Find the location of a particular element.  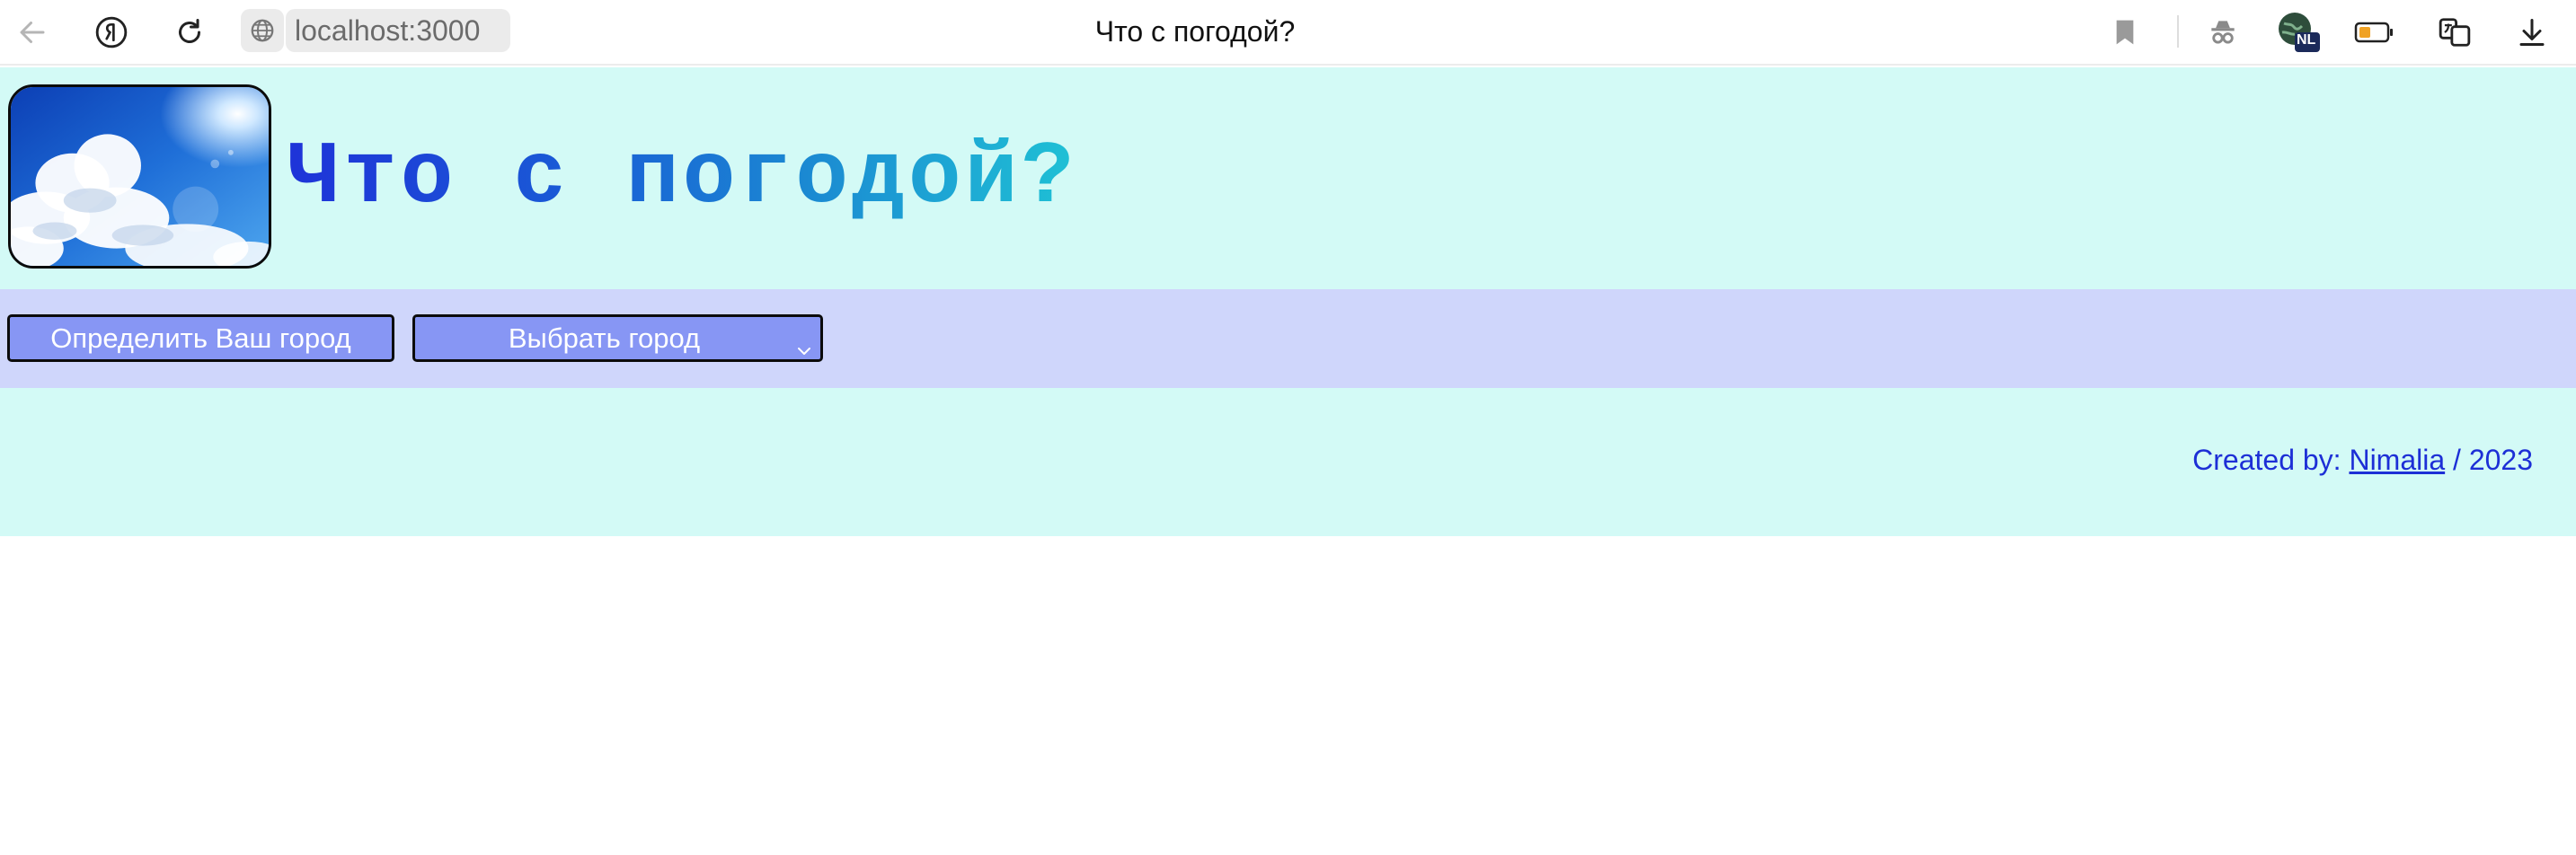

page-tab-title: Что с погодой? is located at coordinates (1195, 31).